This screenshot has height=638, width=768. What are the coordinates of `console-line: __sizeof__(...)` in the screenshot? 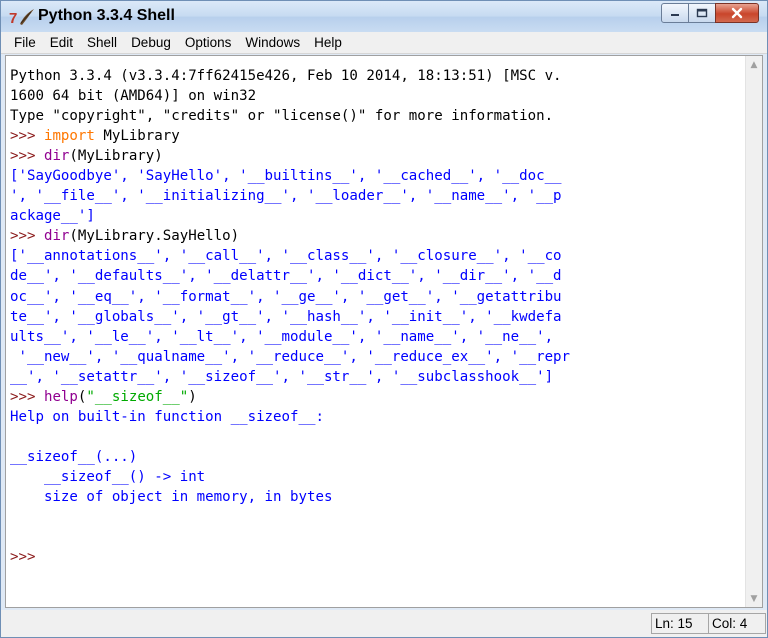 It's located at (374, 457).